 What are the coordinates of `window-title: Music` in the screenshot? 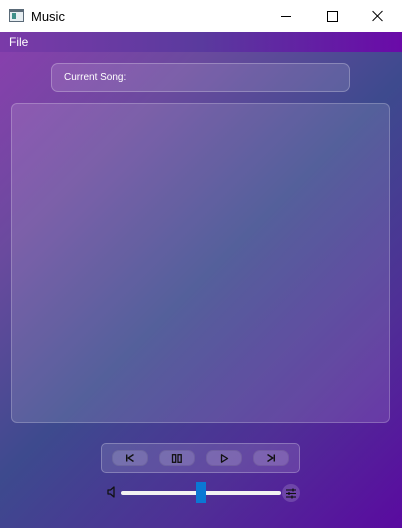 It's located at (48, 16).